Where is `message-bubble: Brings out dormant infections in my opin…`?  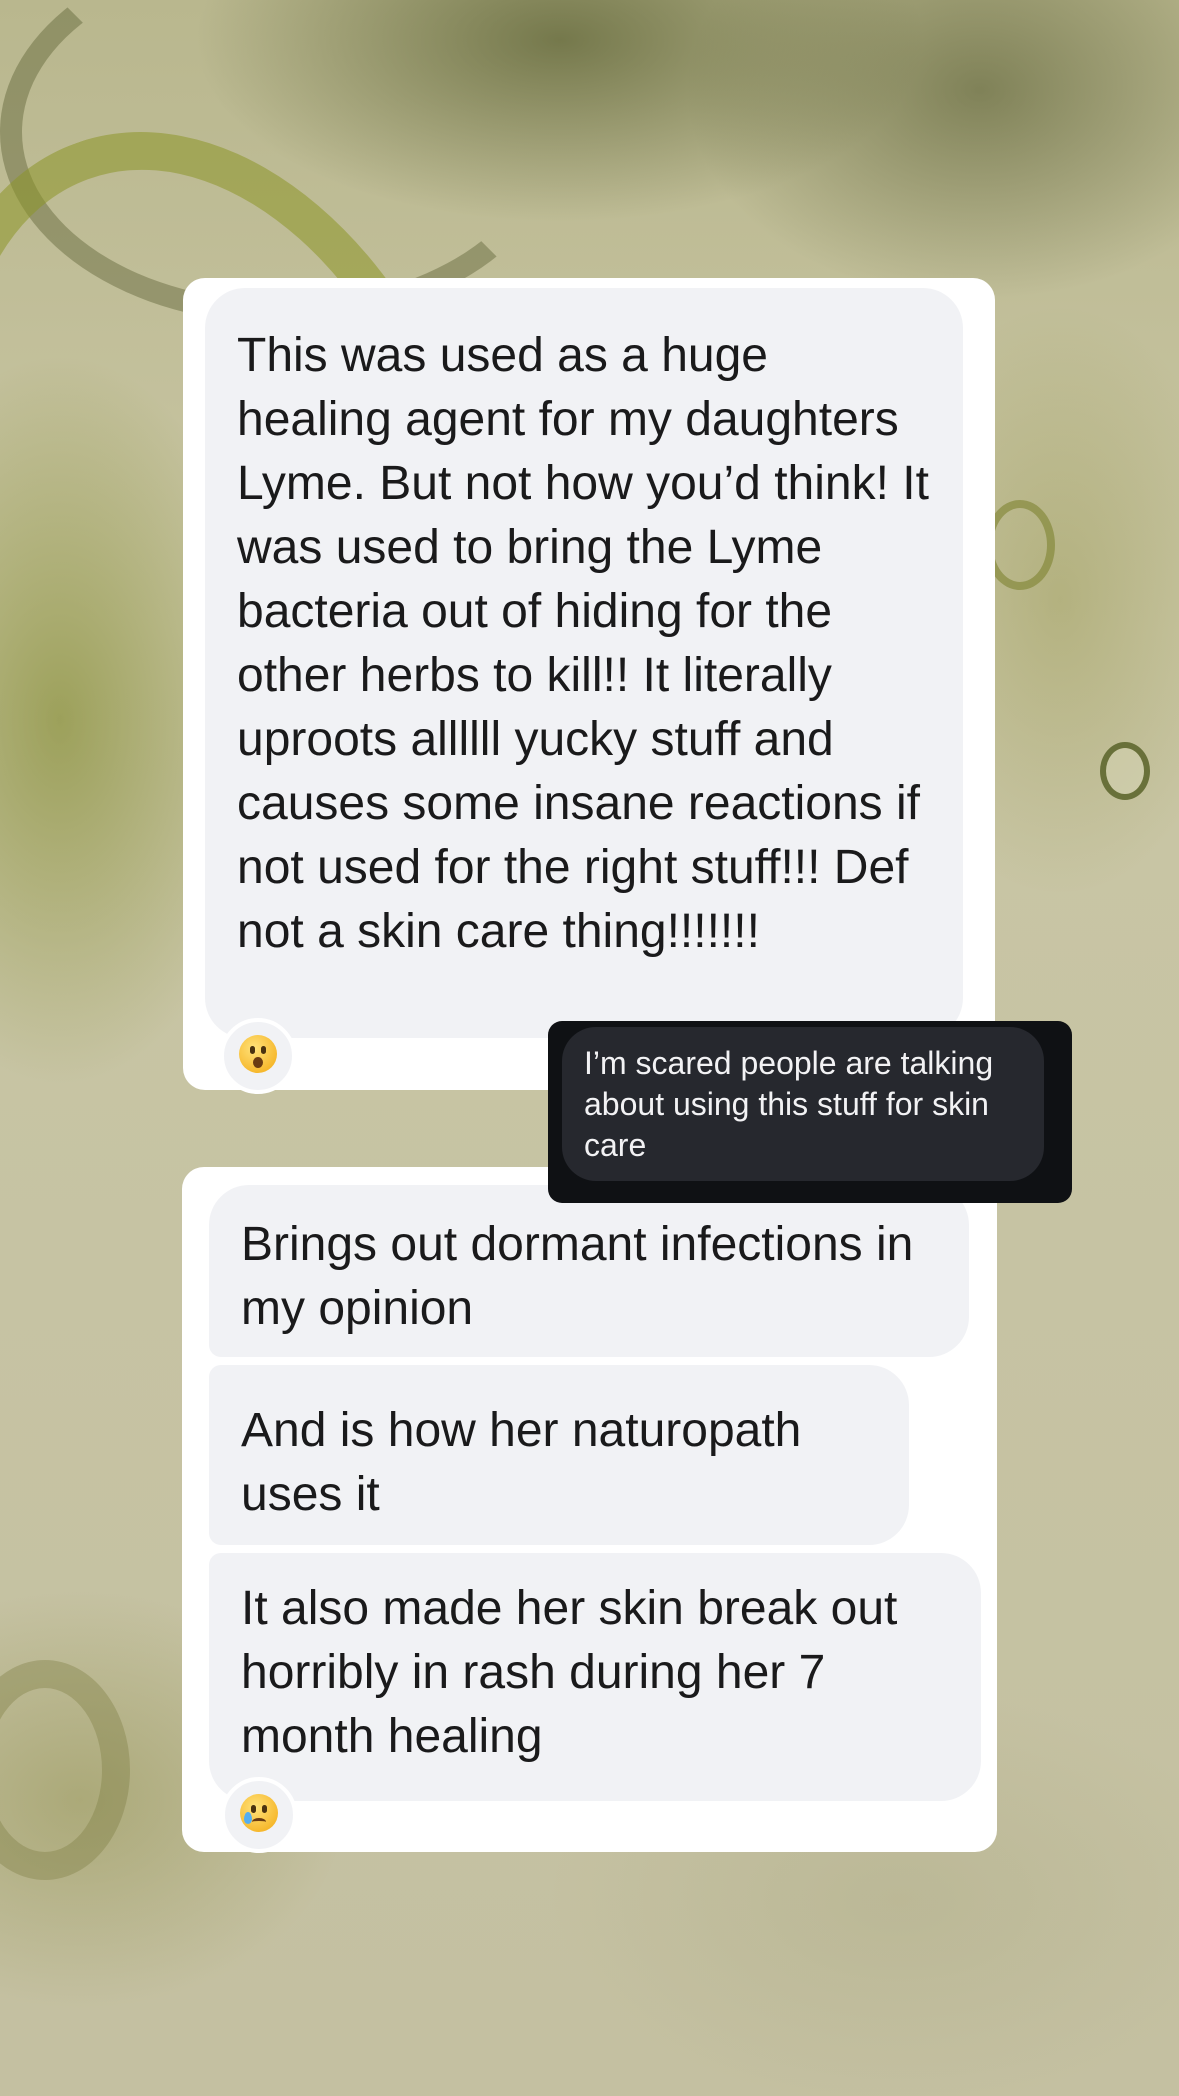 message-bubble: Brings out dormant infections in my opin… is located at coordinates (589, 1271).